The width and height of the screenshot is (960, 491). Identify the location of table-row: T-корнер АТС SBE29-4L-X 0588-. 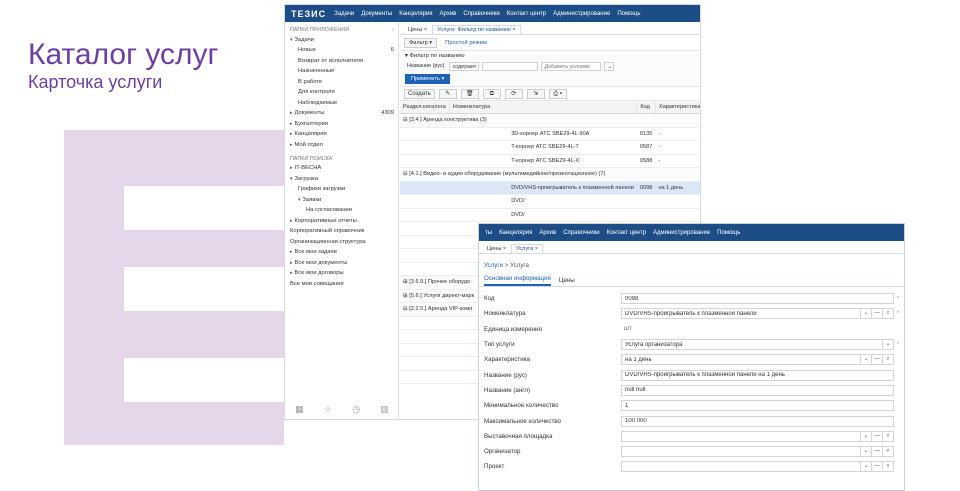
(550, 161).